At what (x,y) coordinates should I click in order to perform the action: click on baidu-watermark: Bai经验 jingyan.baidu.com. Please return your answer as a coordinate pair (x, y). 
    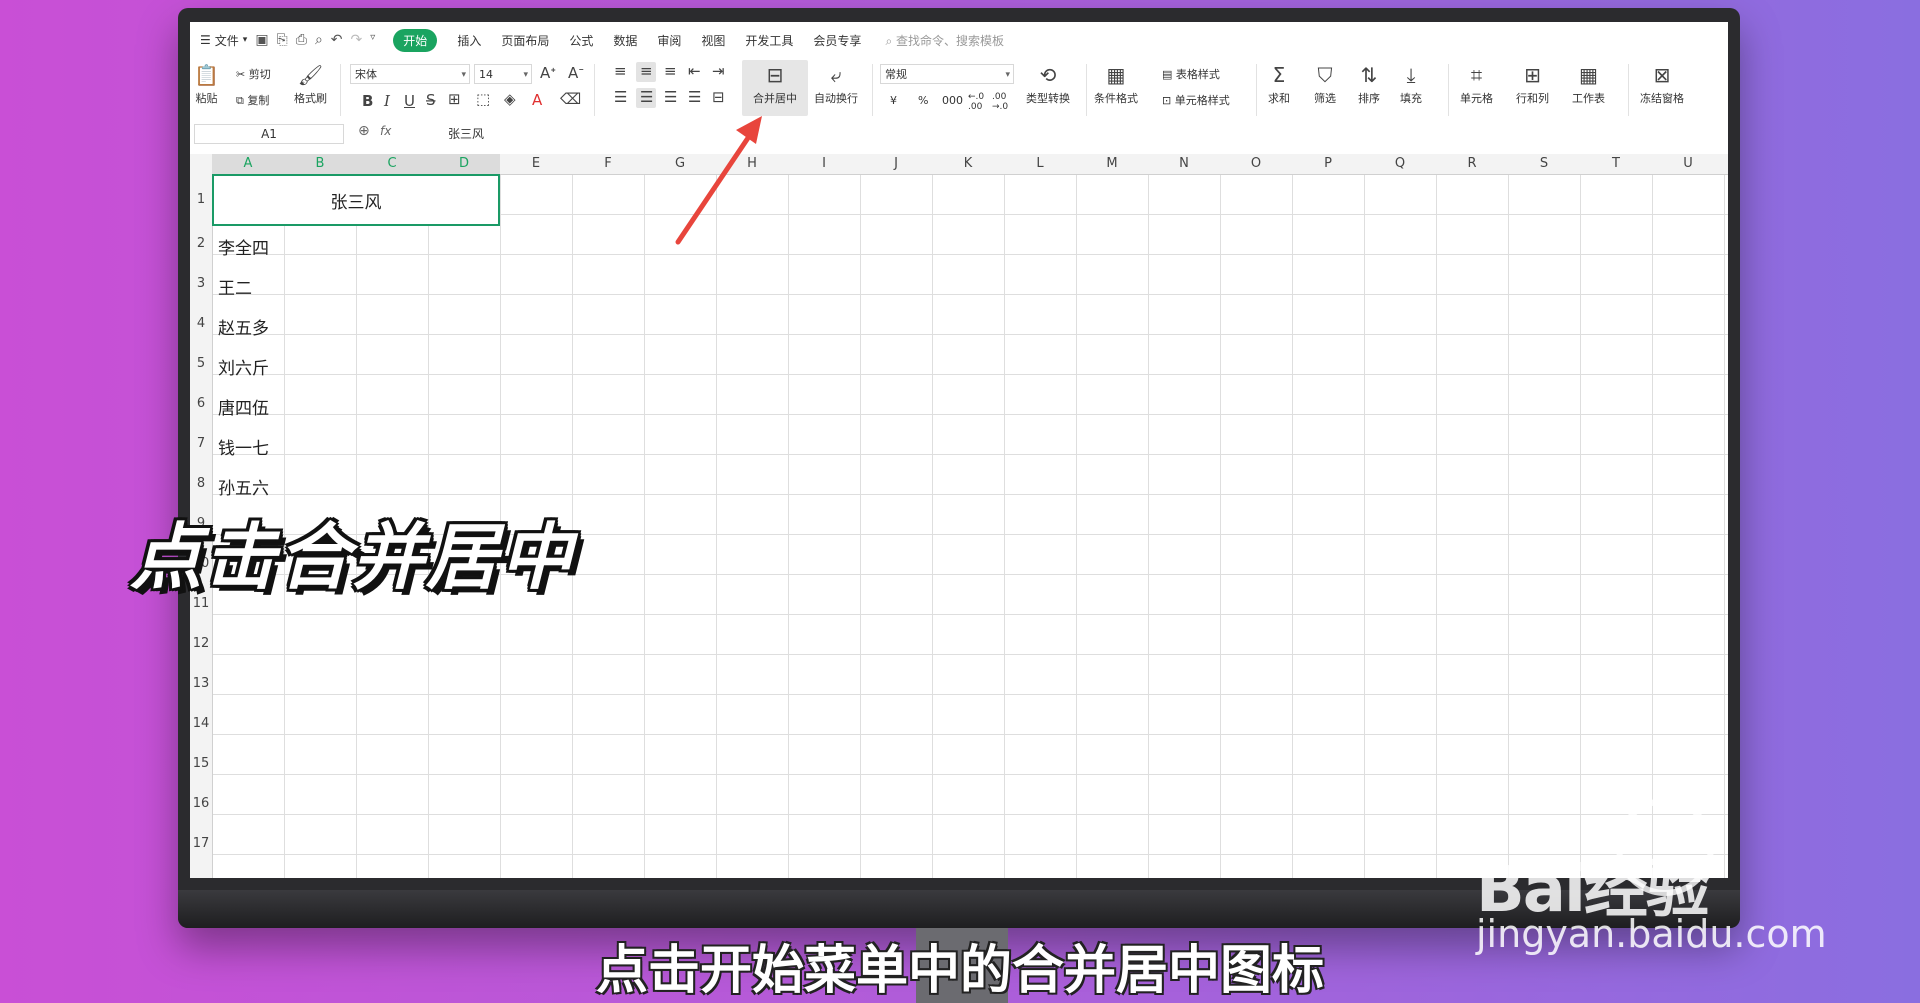
    Looking at the image, I should click on (1651, 877).